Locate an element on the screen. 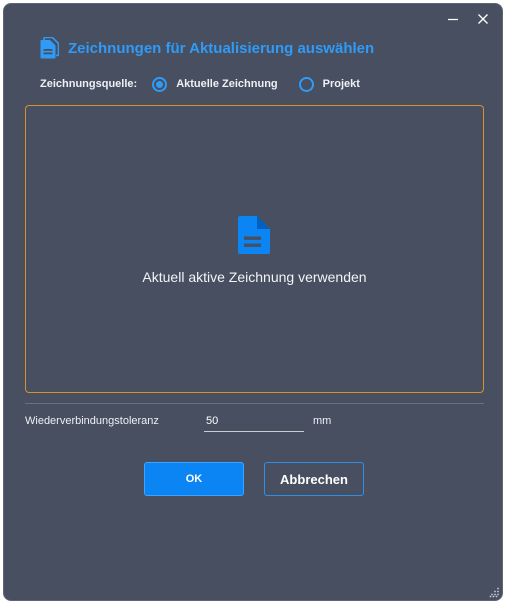  dialog-title: Zeichnungen für Aktualisierung auswählen is located at coordinates (221, 48).